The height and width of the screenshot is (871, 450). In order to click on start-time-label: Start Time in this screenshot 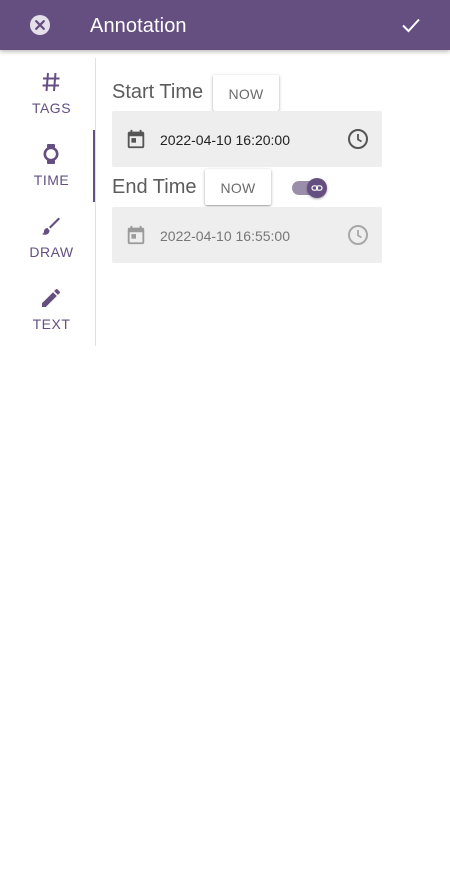, I will do `click(158, 92)`.